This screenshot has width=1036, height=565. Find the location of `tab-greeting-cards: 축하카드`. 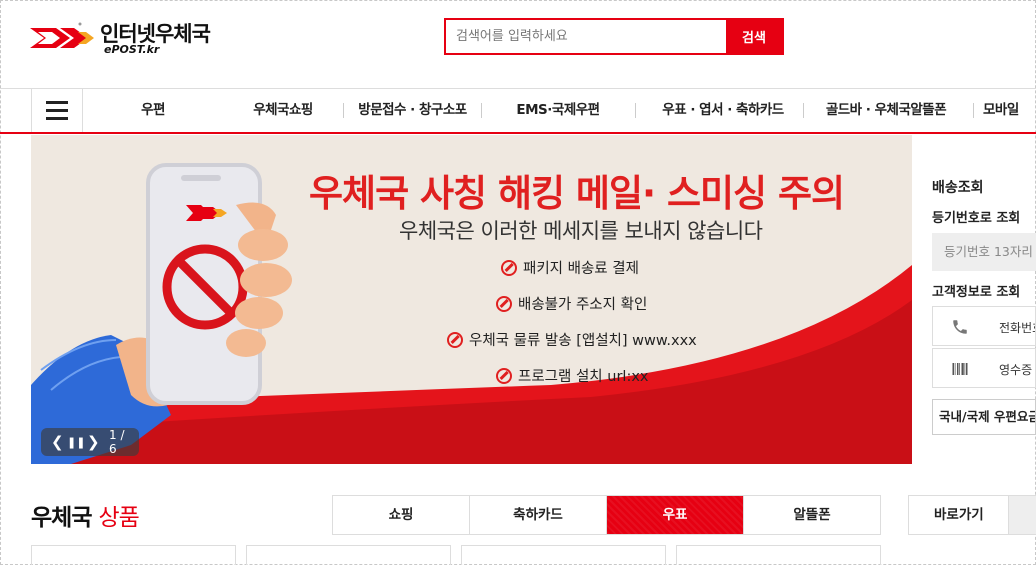

tab-greeting-cards: 축하카드 is located at coordinates (538, 515).